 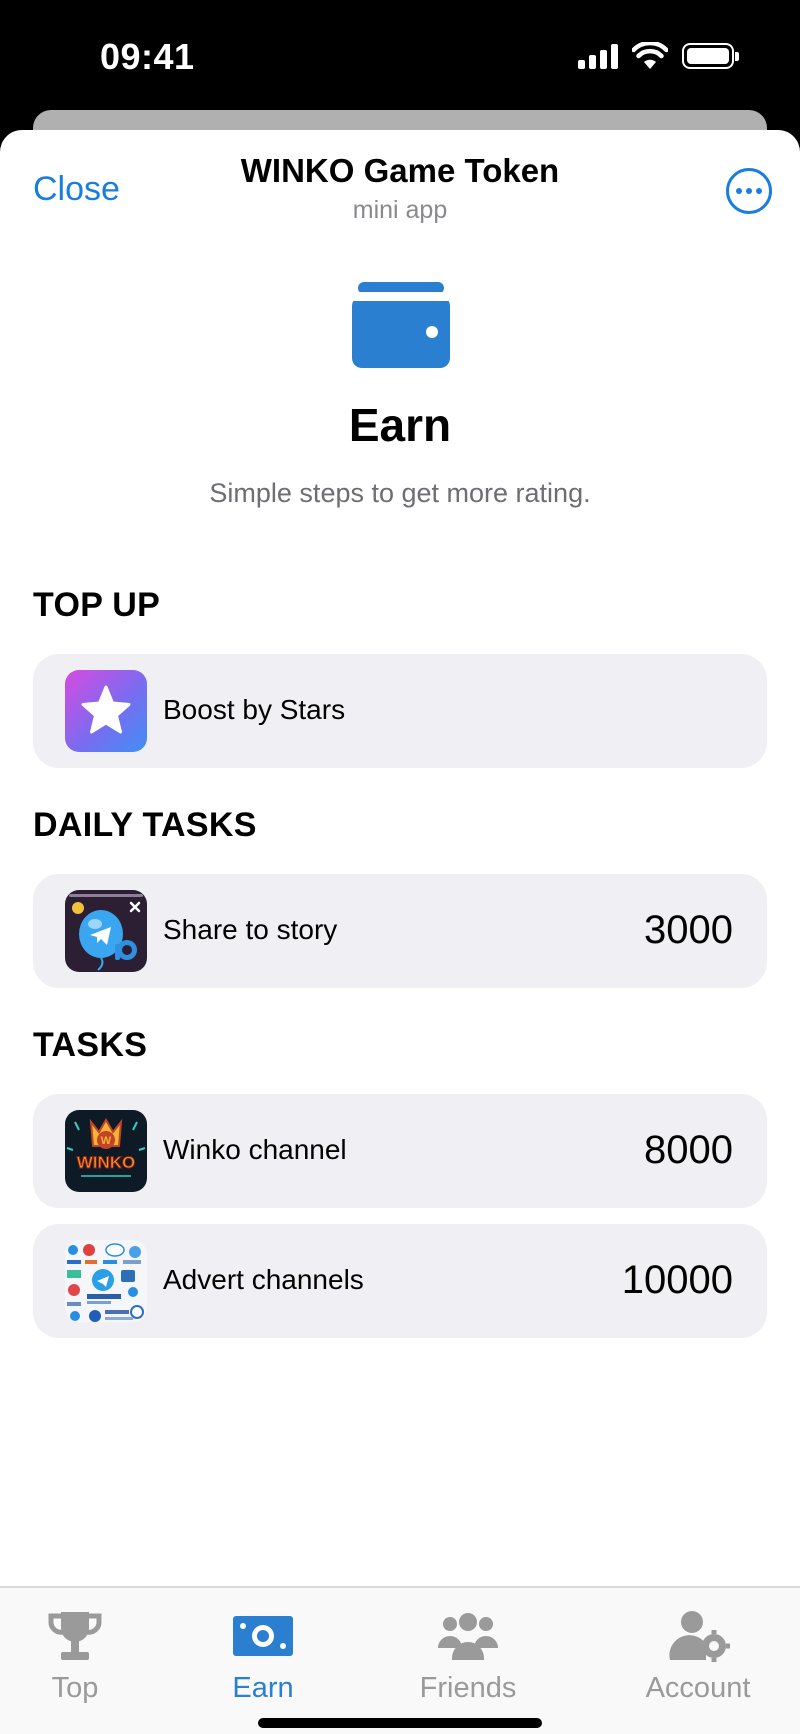 What do you see at coordinates (75, 1688) in the screenshot?
I see `tab-top-label: Top` at bounding box center [75, 1688].